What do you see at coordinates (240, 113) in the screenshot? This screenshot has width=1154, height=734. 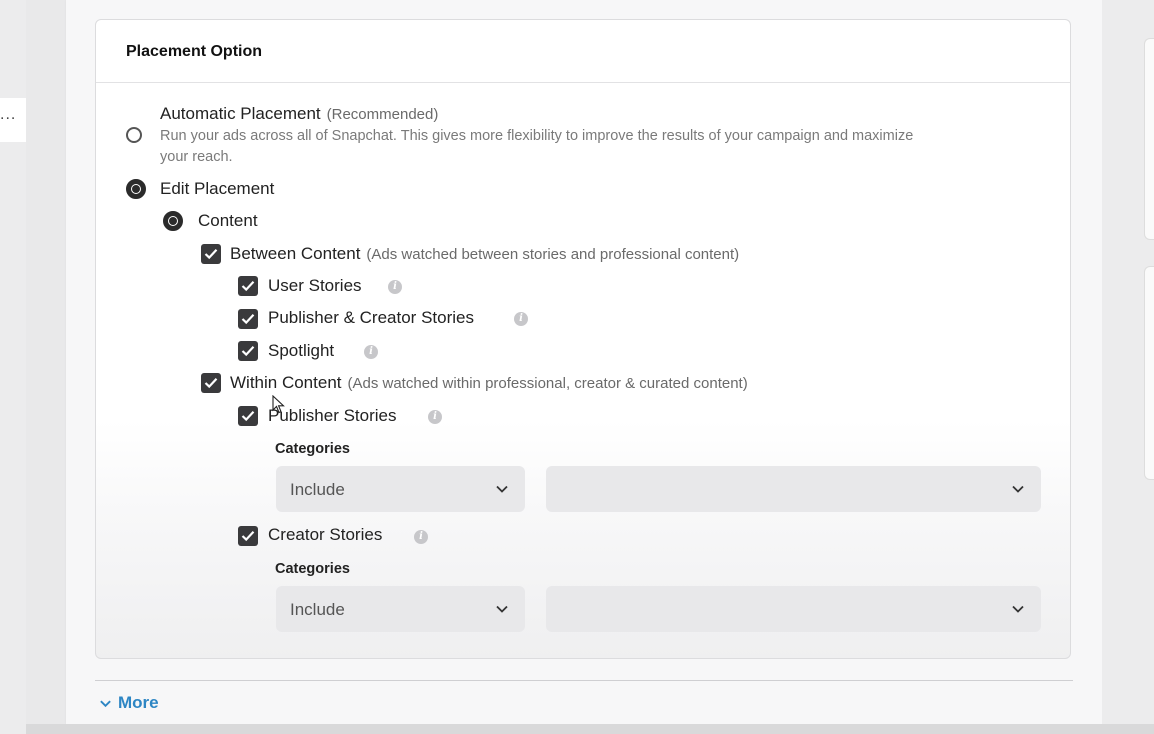 I see `automatic-placement-text: Automatic Placement` at bounding box center [240, 113].